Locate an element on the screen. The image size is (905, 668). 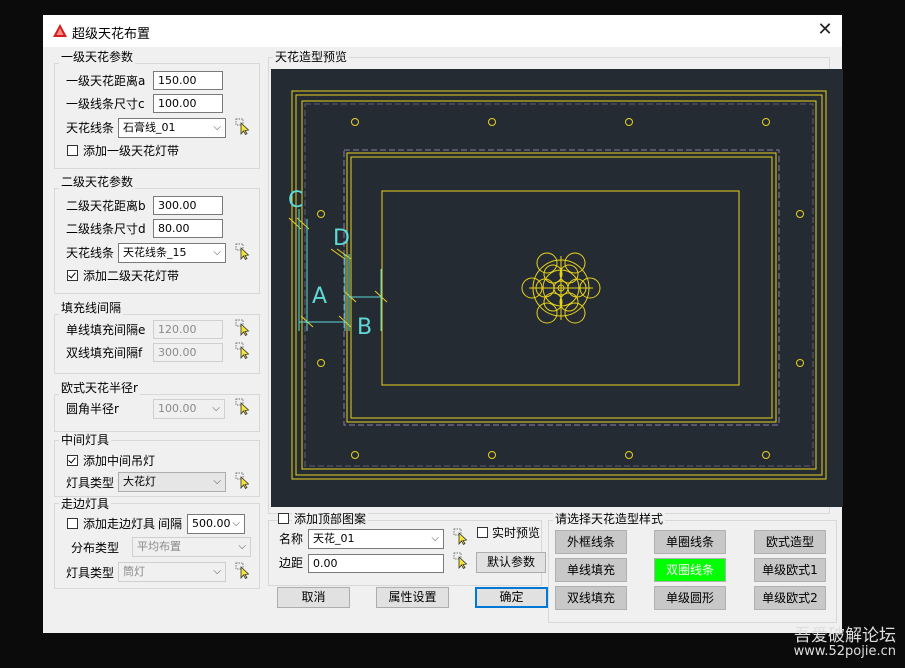
close-icon: ✕ is located at coordinates (825, 31).